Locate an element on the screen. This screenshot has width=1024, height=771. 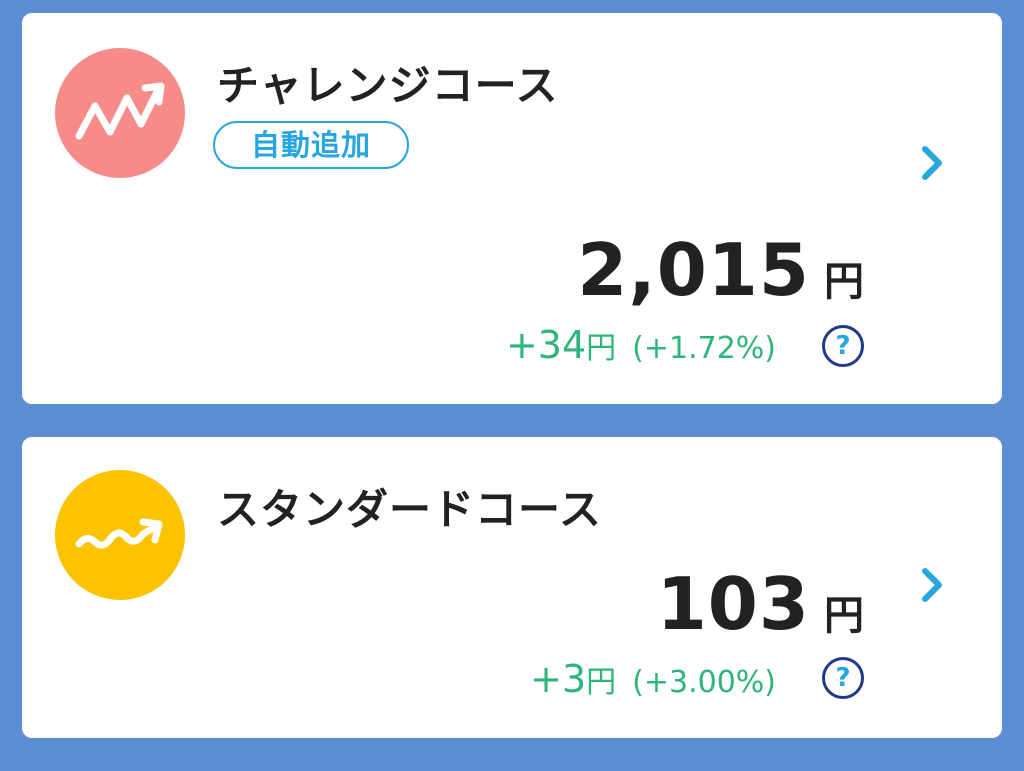
balance-amount: 2,015 円 is located at coordinates (720, 270).